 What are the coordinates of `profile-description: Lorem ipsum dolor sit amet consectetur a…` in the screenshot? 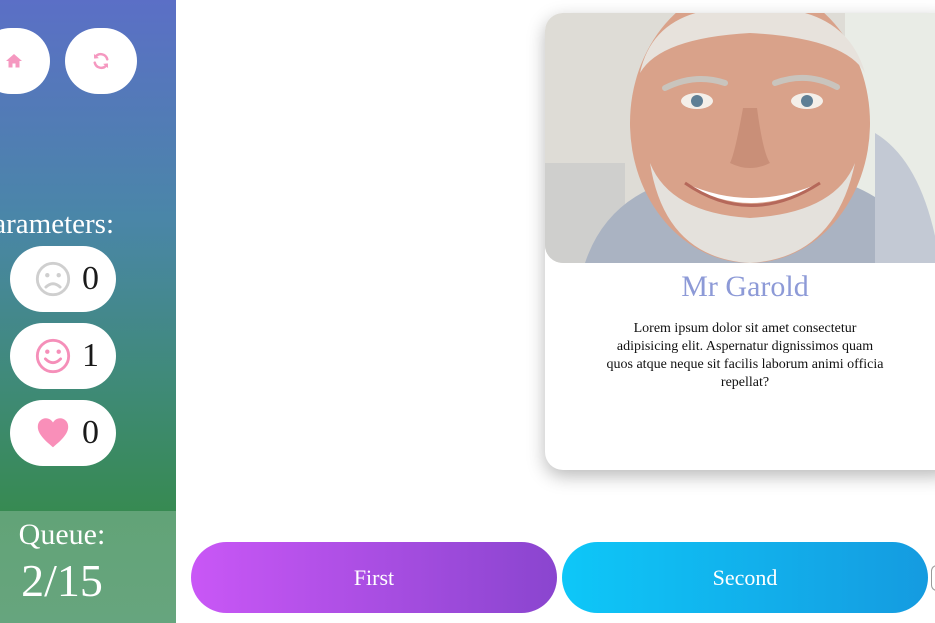 It's located at (745, 355).